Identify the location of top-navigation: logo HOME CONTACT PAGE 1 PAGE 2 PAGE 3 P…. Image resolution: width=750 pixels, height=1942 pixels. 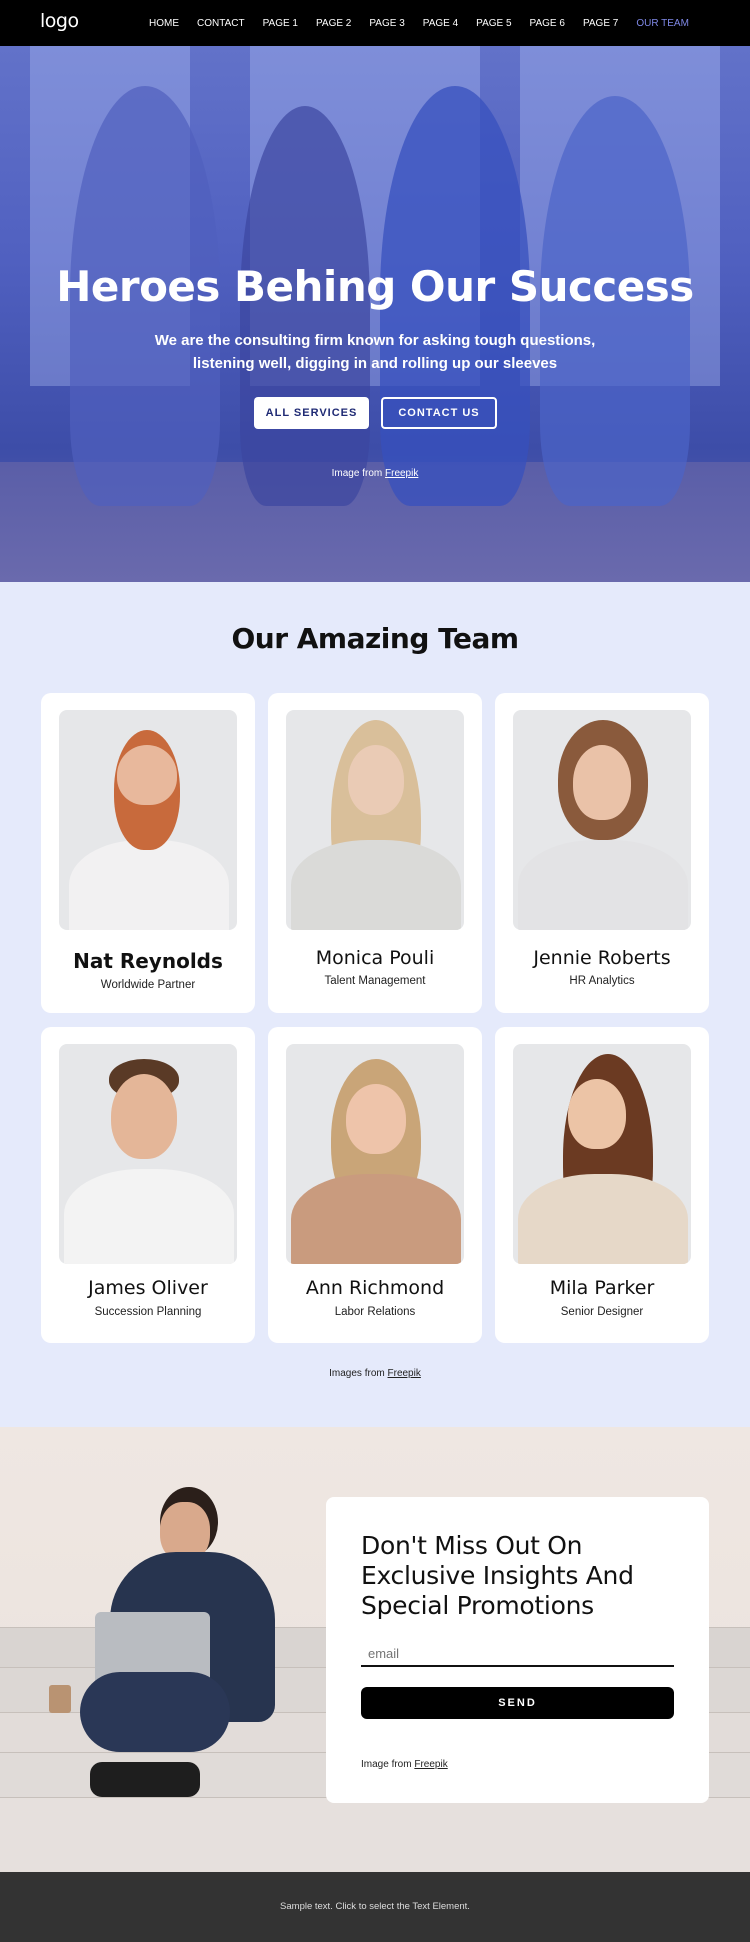
(375, 23).